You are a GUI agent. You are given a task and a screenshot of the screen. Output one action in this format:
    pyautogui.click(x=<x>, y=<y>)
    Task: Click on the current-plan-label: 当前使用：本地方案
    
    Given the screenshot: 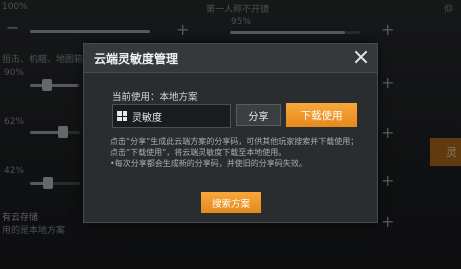 What is the action you would take?
    pyautogui.click(x=155, y=97)
    